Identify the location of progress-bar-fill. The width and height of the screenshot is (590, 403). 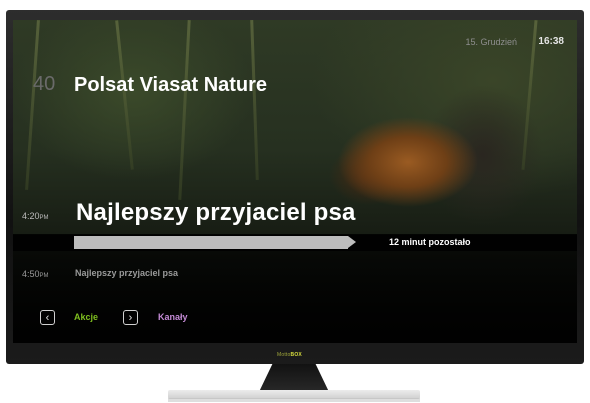
(211, 242).